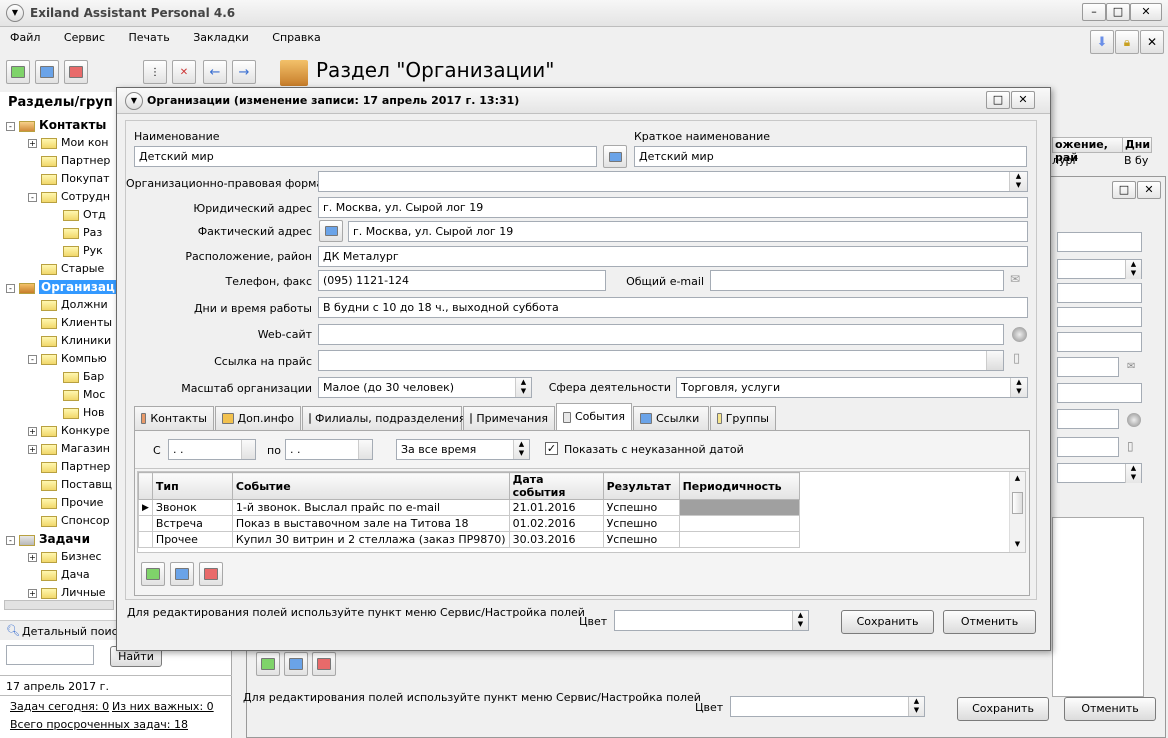 This screenshot has width=1168, height=738. I want to click on tab-4: Примечания, so click(509, 418).